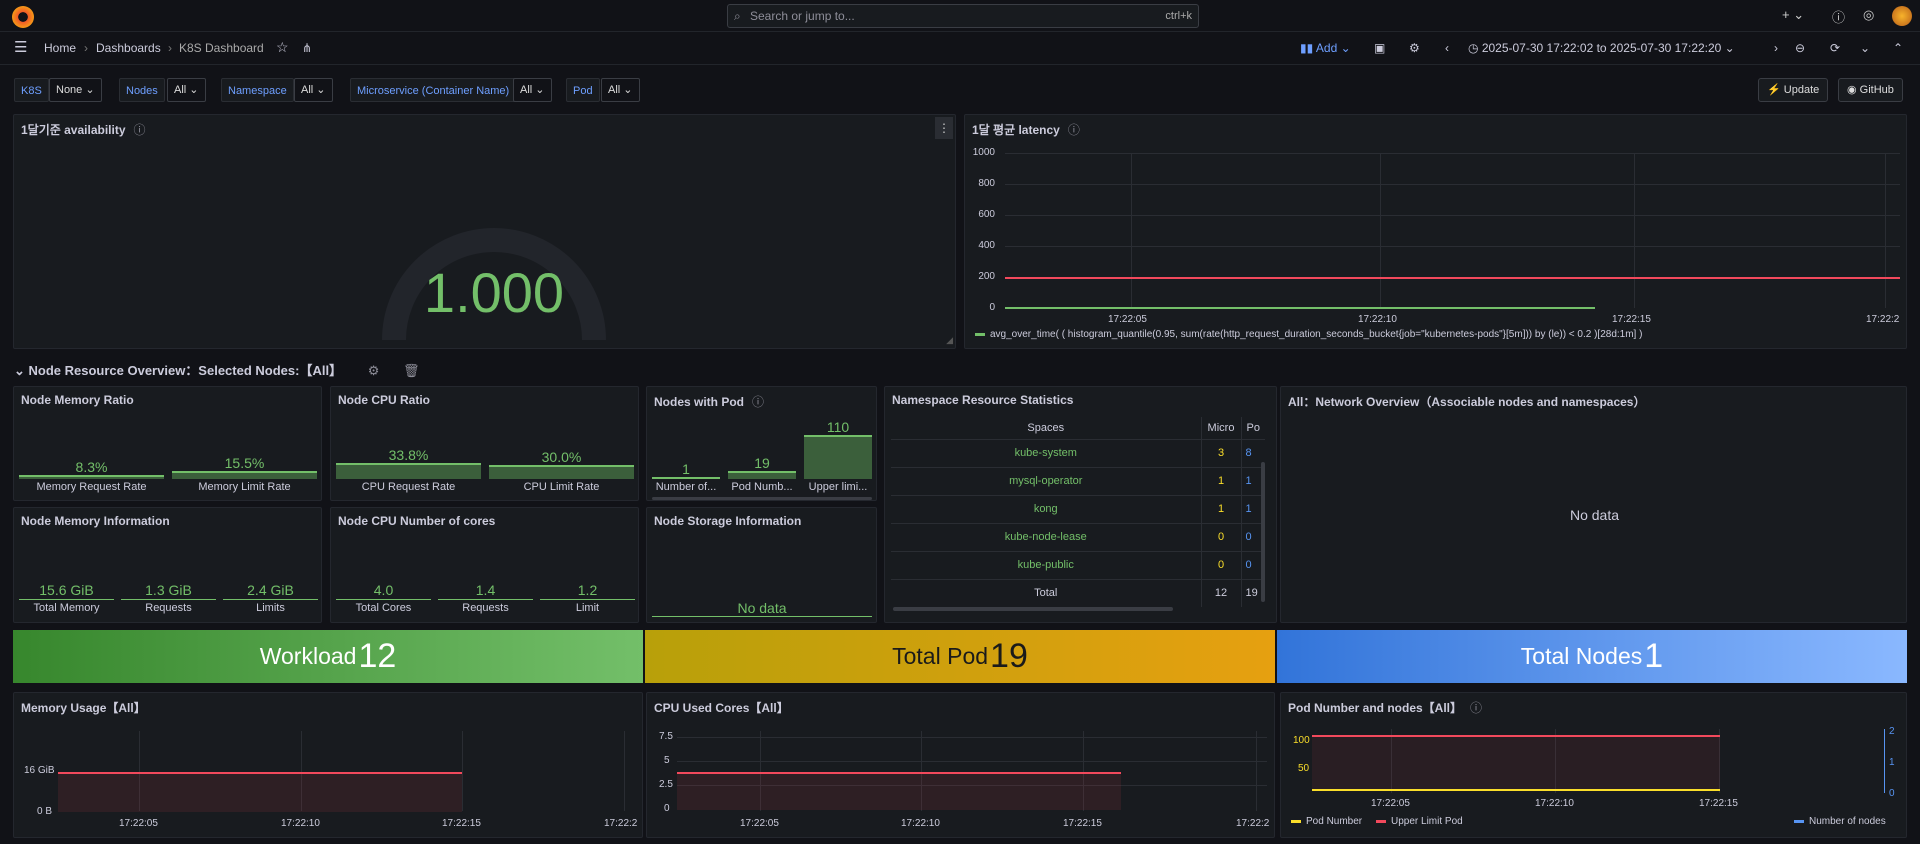 Image resolution: width=1920 pixels, height=844 pixels. I want to click on refresh-icon: ⟳, so click(1835, 48).